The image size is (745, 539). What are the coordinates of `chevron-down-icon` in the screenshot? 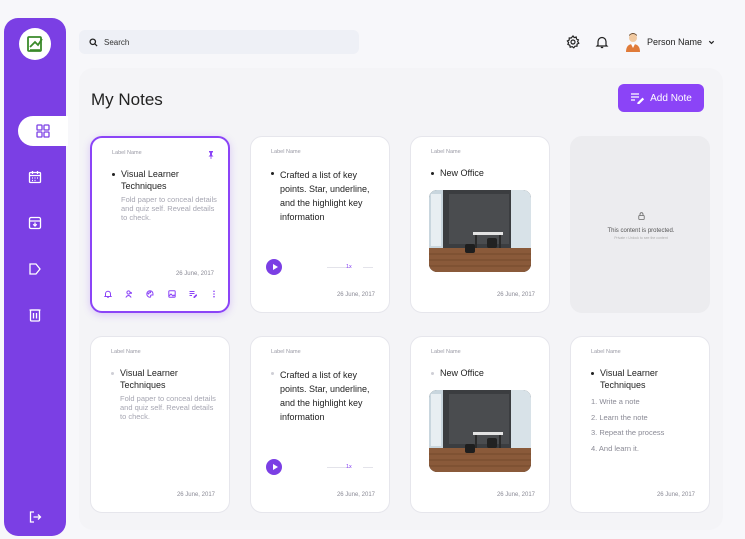 It's located at (711, 42).